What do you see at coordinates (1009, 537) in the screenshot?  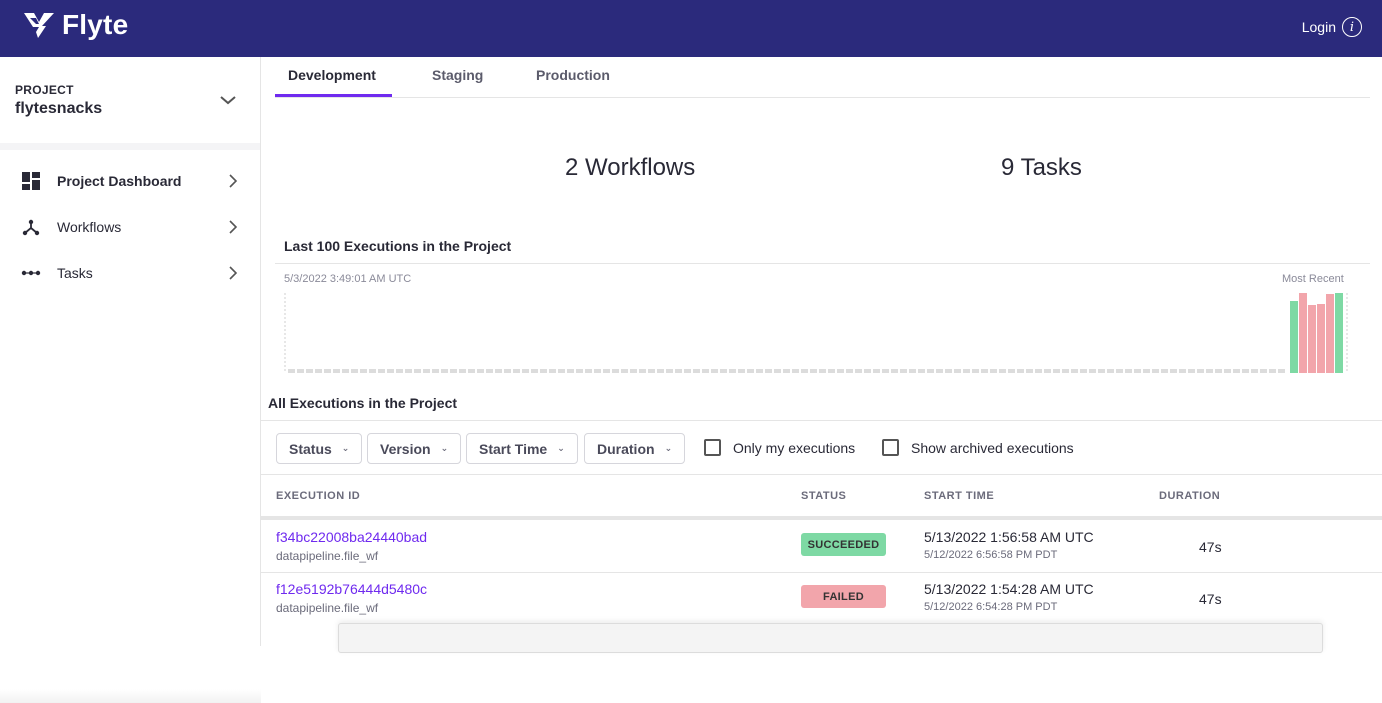 I see `start-time-utc: 5/13/2022 1:56:58 AM UTC` at bounding box center [1009, 537].